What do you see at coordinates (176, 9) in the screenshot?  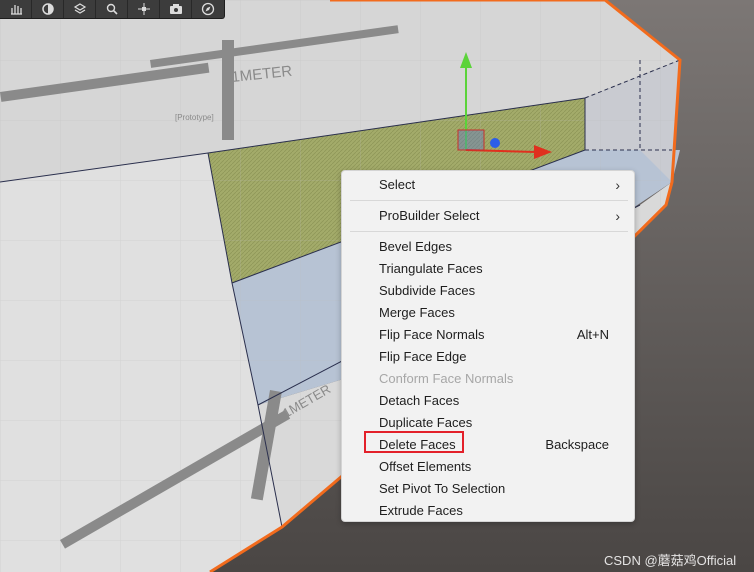 I see `camera-icon` at bounding box center [176, 9].